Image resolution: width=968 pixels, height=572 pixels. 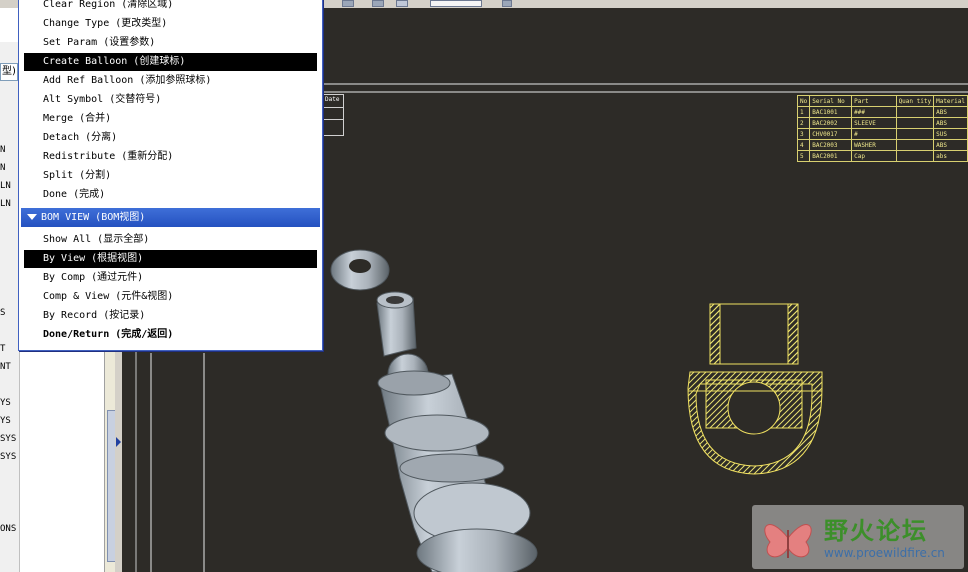 I want to click on forum-watermark: 野火论坛 www.proewildfire.cn, so click(x=858, y=537).